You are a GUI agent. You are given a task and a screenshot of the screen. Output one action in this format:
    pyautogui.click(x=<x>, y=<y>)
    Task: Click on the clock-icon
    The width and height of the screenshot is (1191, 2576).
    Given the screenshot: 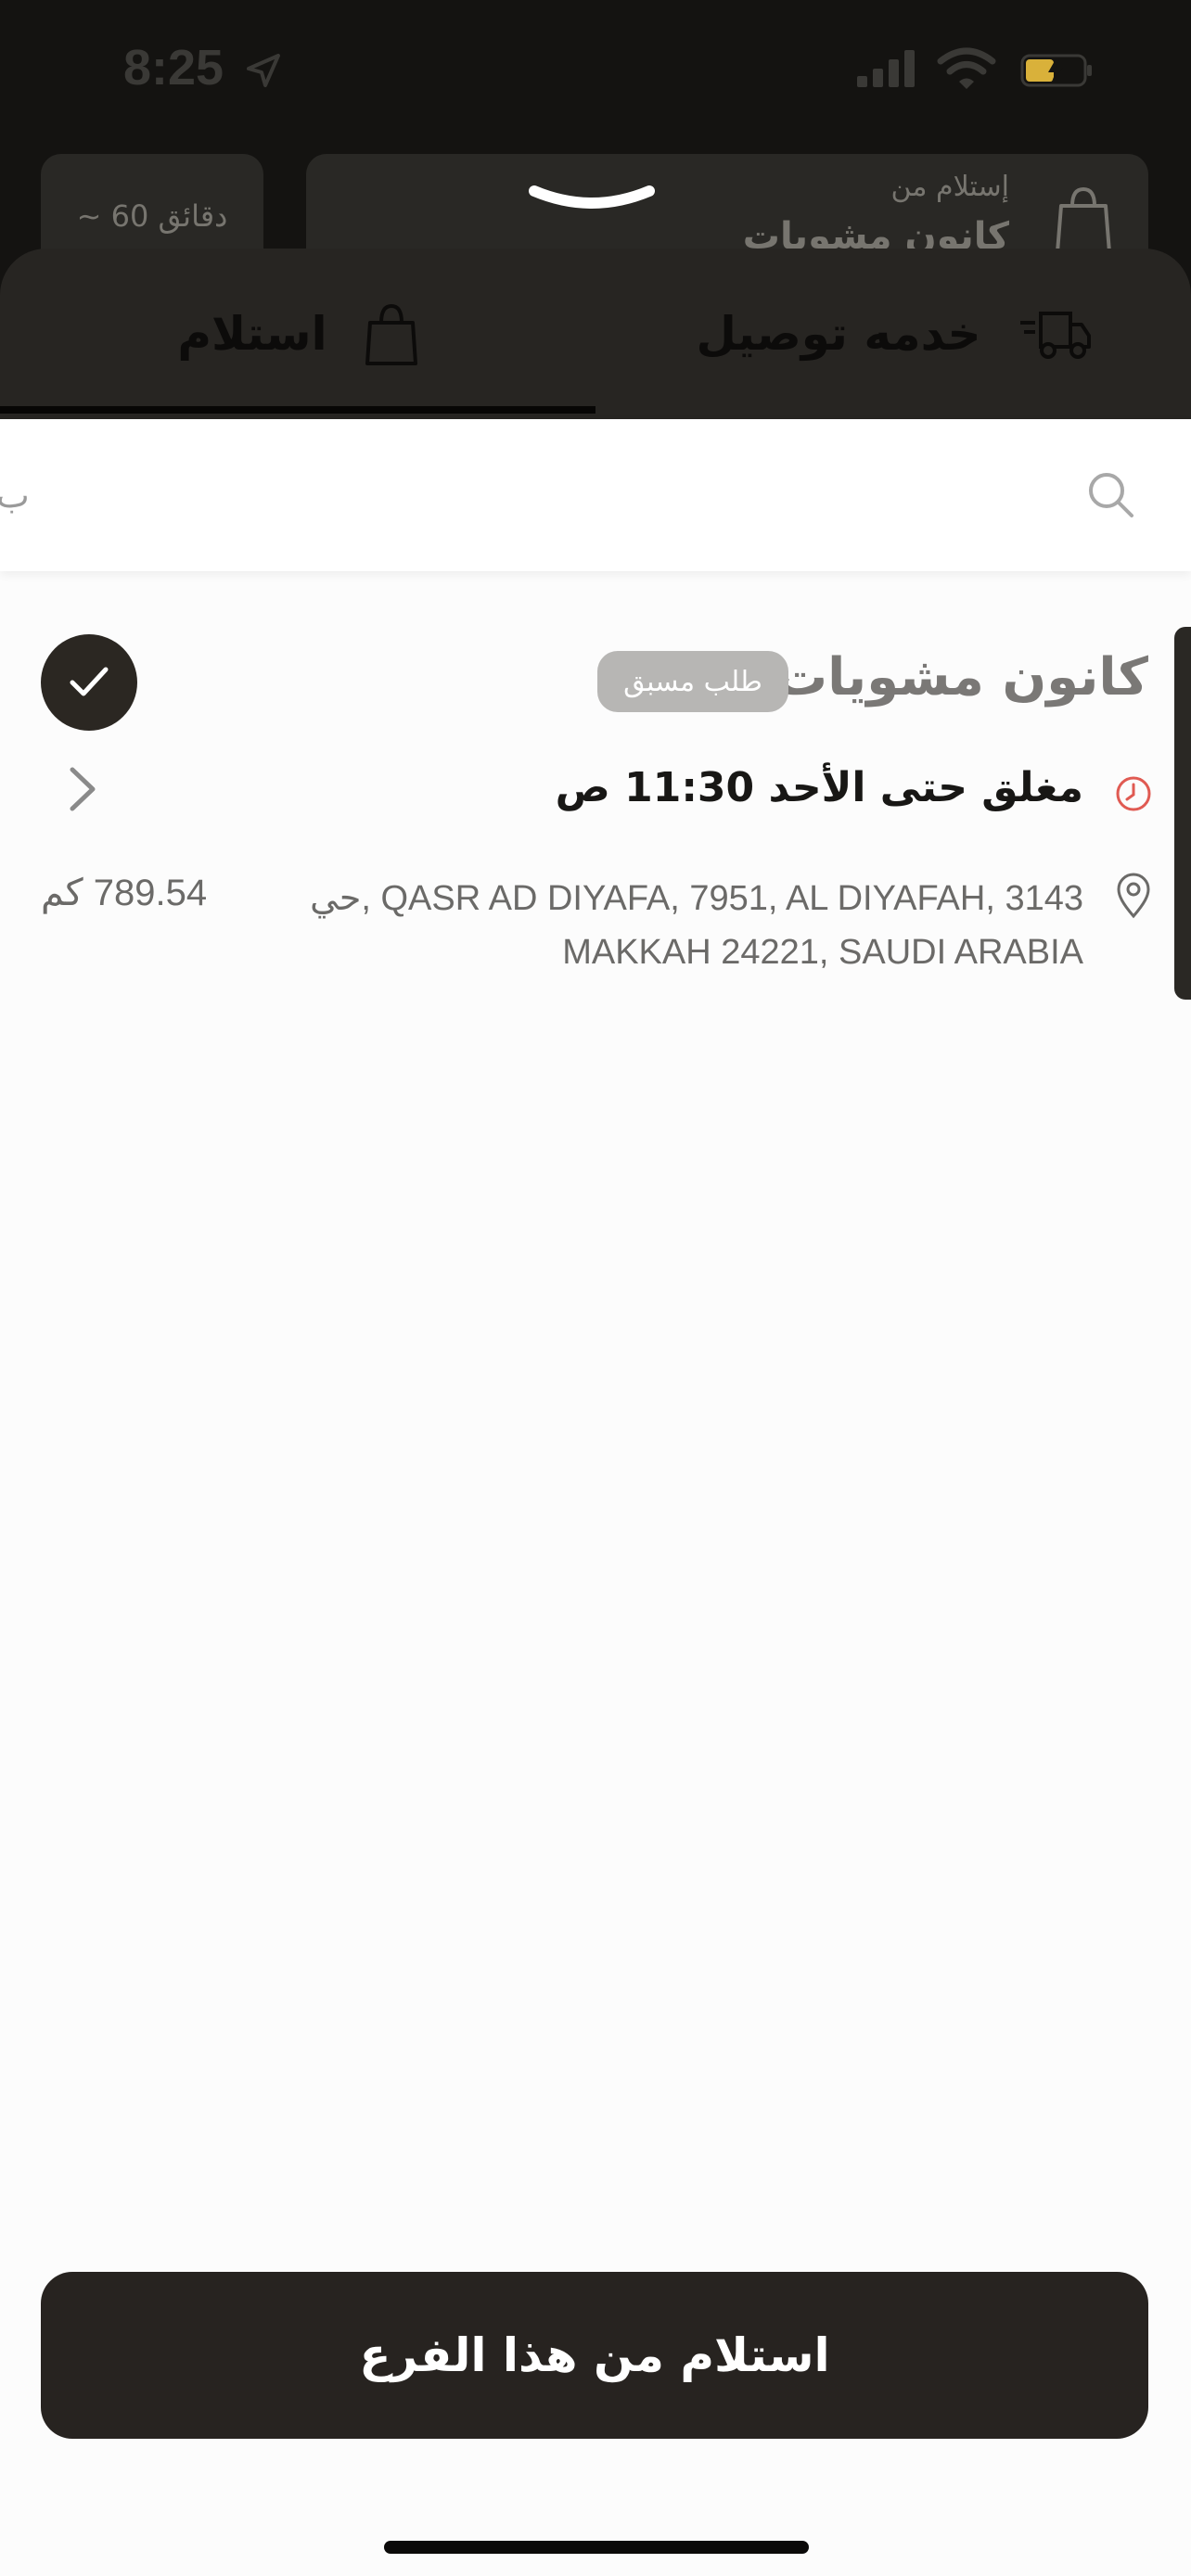 What is the action you would take?
    pyautogui.click(x=1133, y=793)
    